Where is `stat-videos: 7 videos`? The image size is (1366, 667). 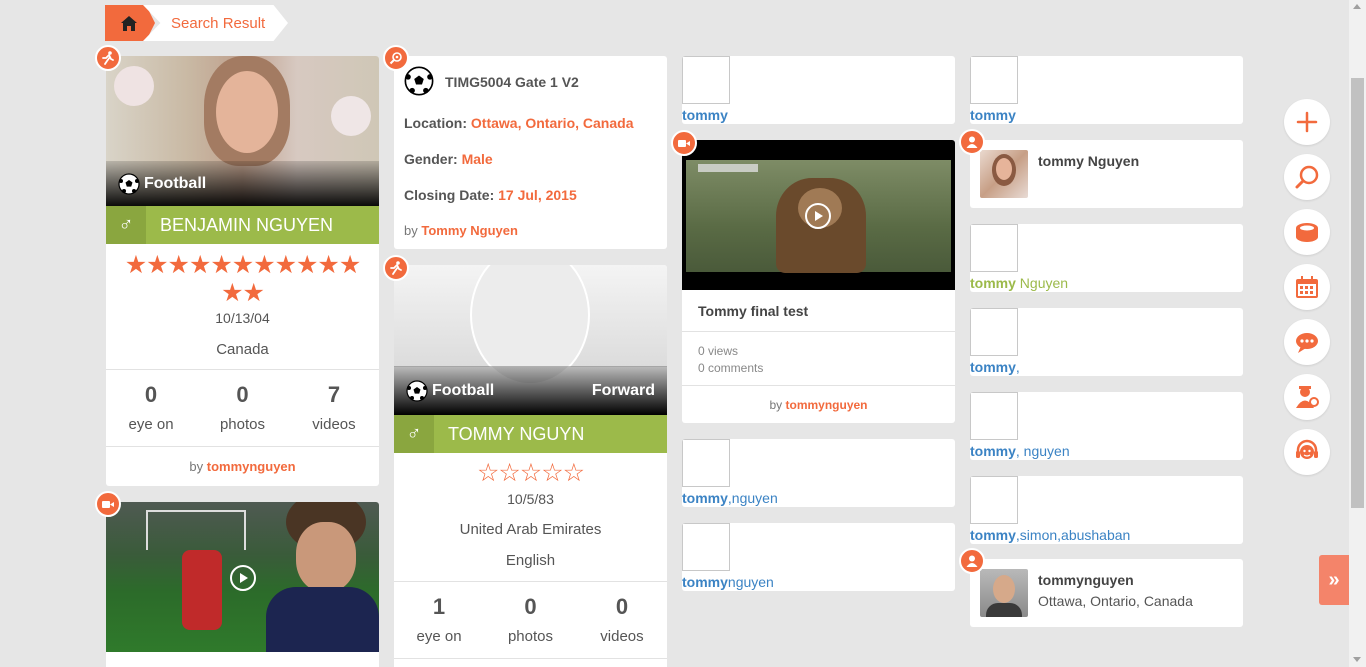 stat-videos: 7 videos is located at coordinates (334, 408).